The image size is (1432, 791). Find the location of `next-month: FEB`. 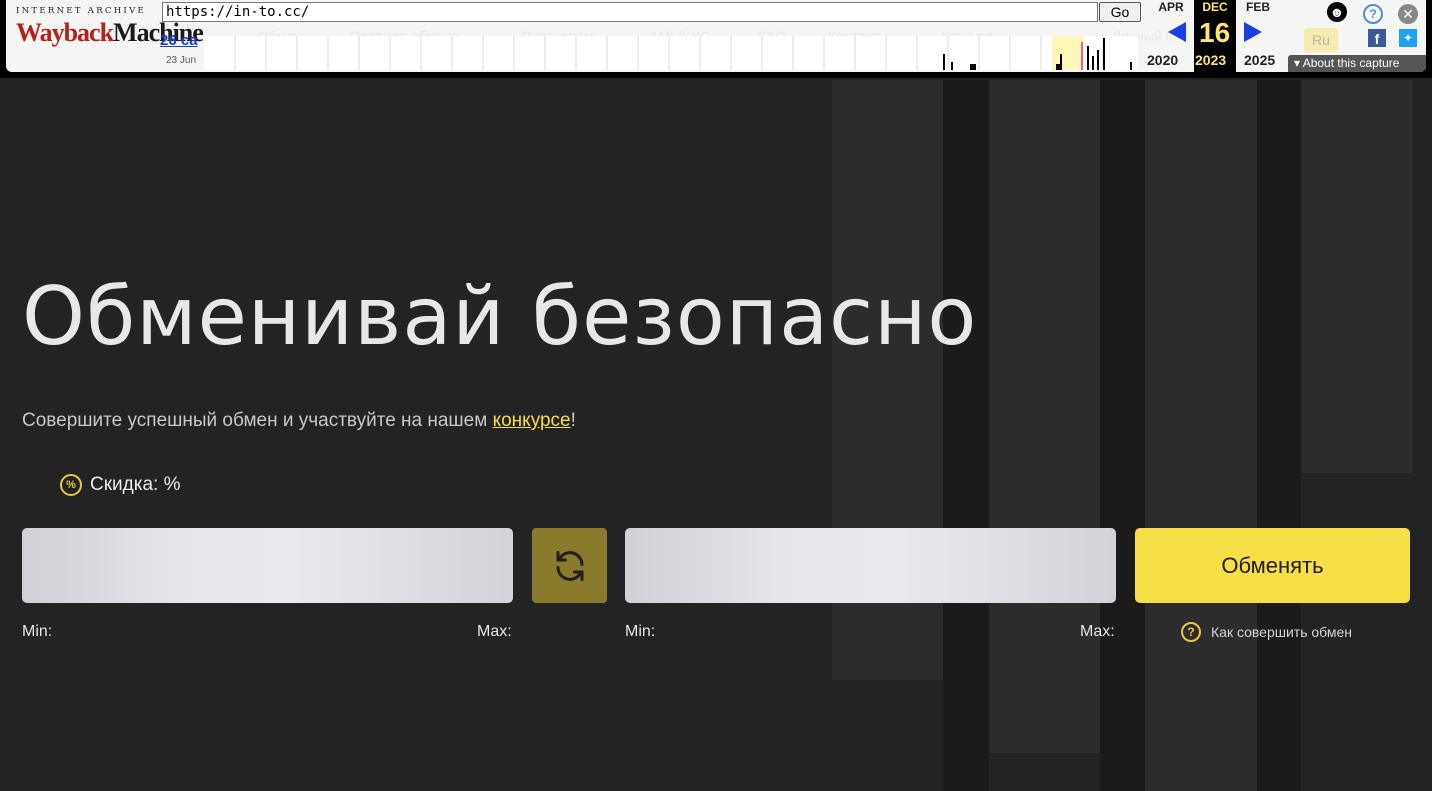

next-month: FEB is located at coordinates (1258, 7).